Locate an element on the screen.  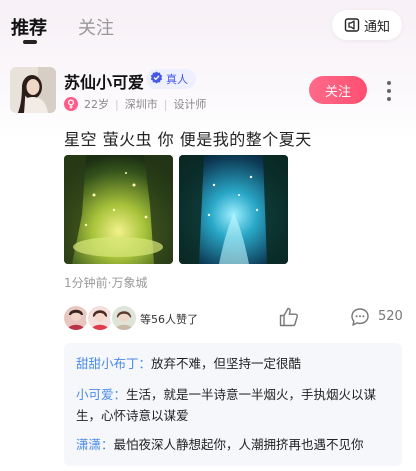
verified-label: 真人 is located at coordinates (177, 79).